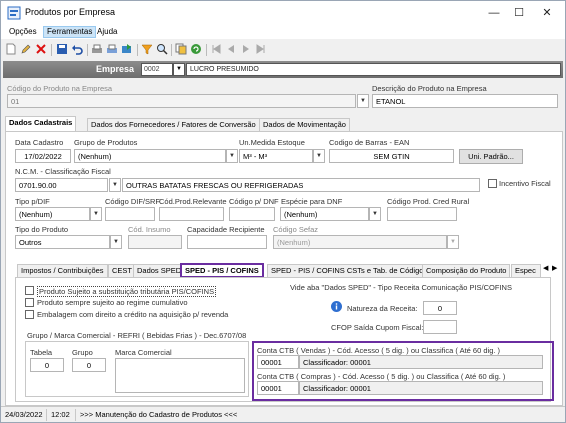  I want to click on title-bar: Produtos por Empresa — ☐ ✕, so click(283, 13).